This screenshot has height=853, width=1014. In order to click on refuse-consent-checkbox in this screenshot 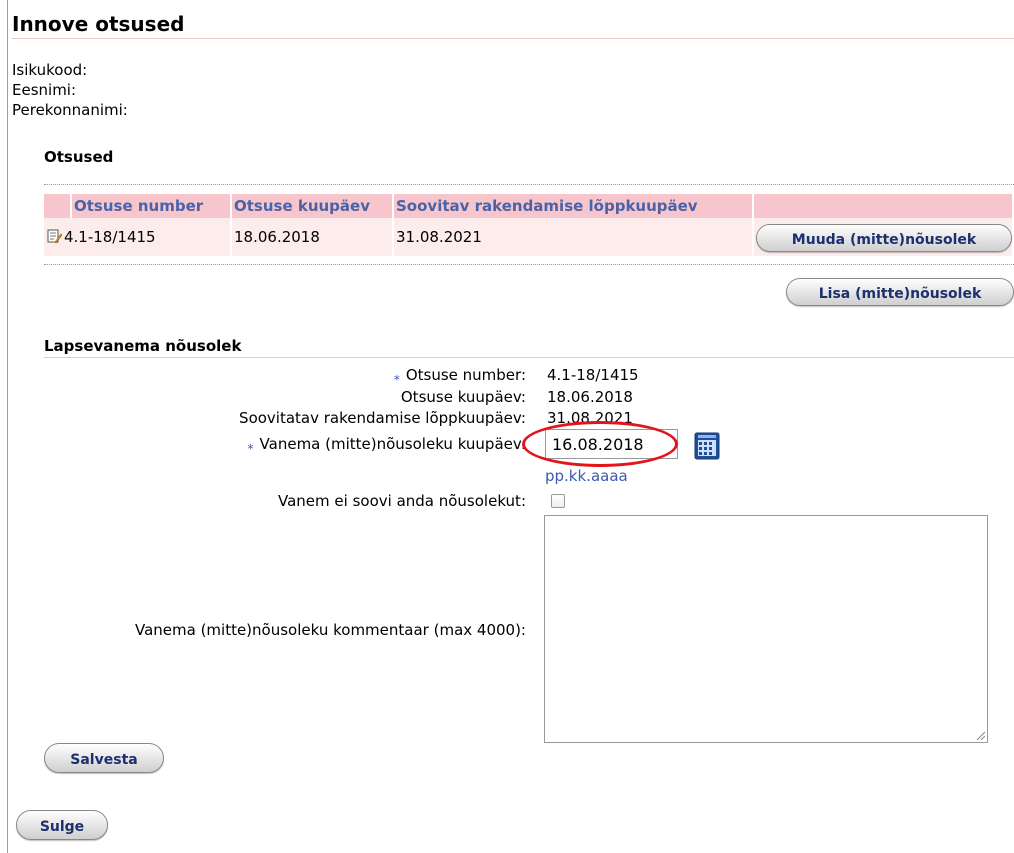, I will do `click(558, 501)`.